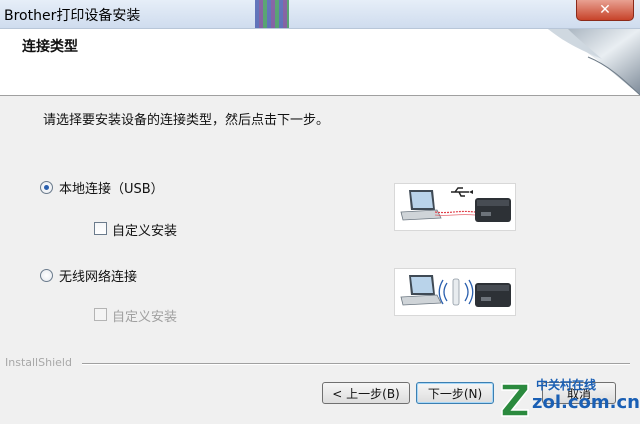 The width and height of the screenshot is (640, 424). What do you see at coordinates (50, 47) in the screenshot?
I see `page-title: 连接类型` at bounding box center [50, 47].